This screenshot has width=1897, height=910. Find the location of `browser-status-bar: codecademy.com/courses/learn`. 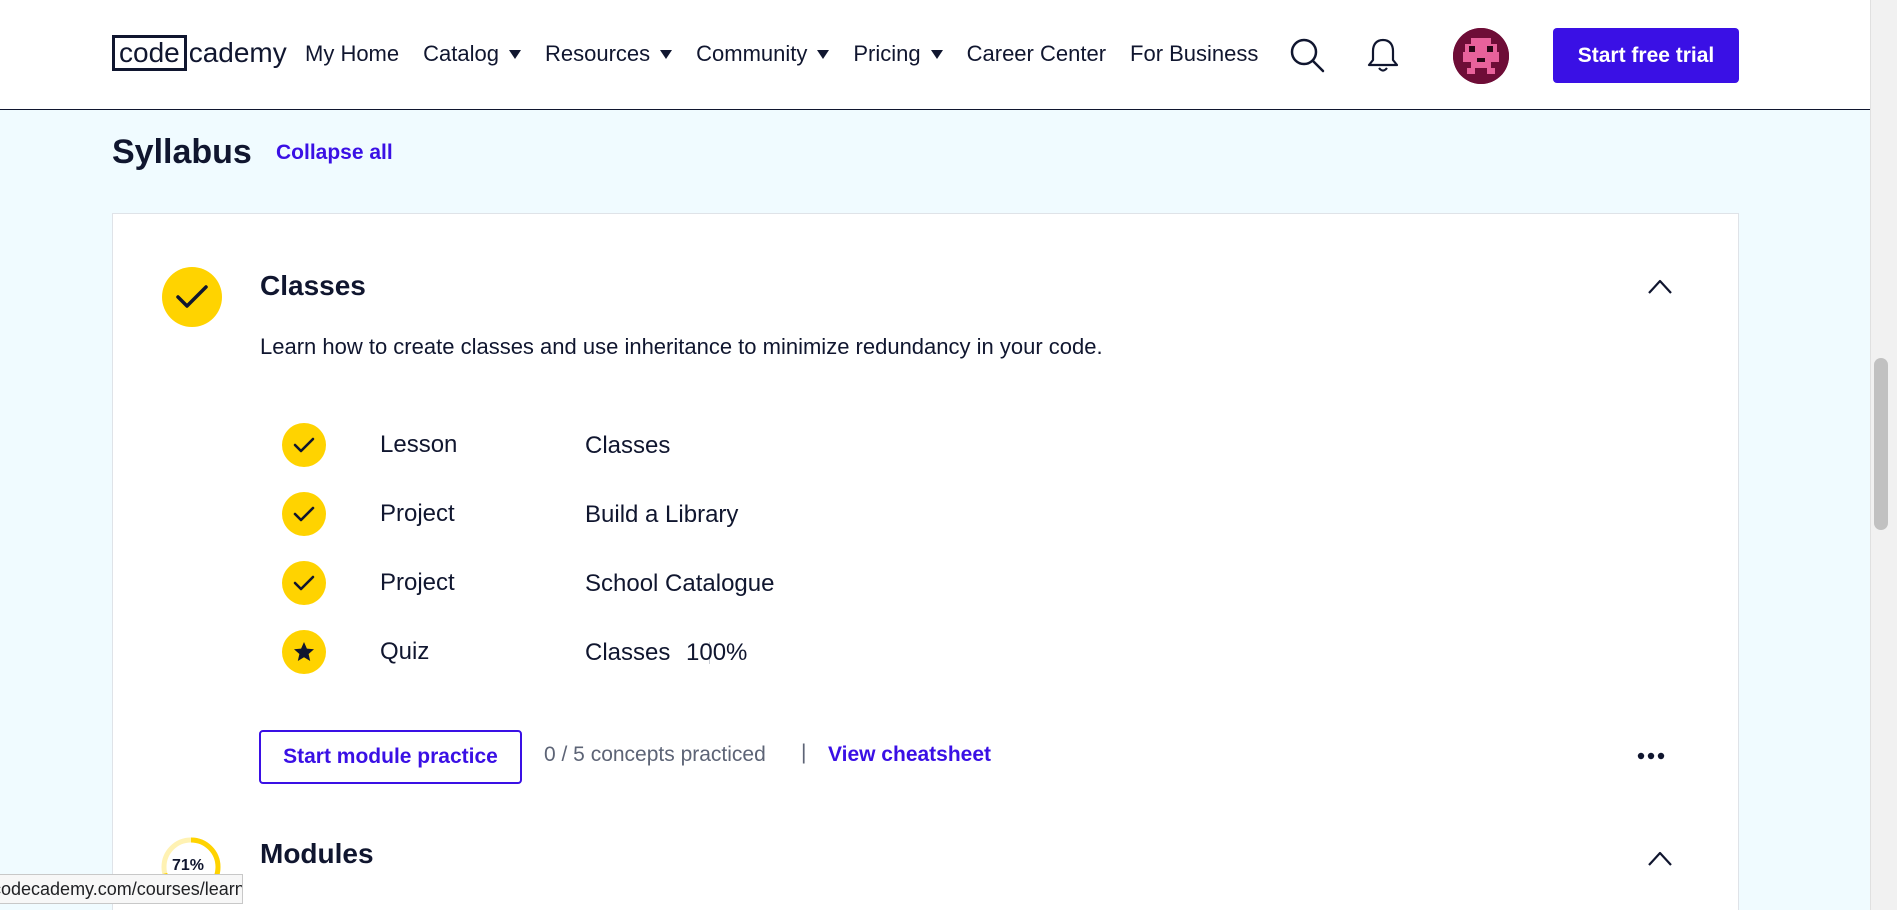

browser-status-bar: codecademy.com/courses/learn is located at coordinates (121, 889).